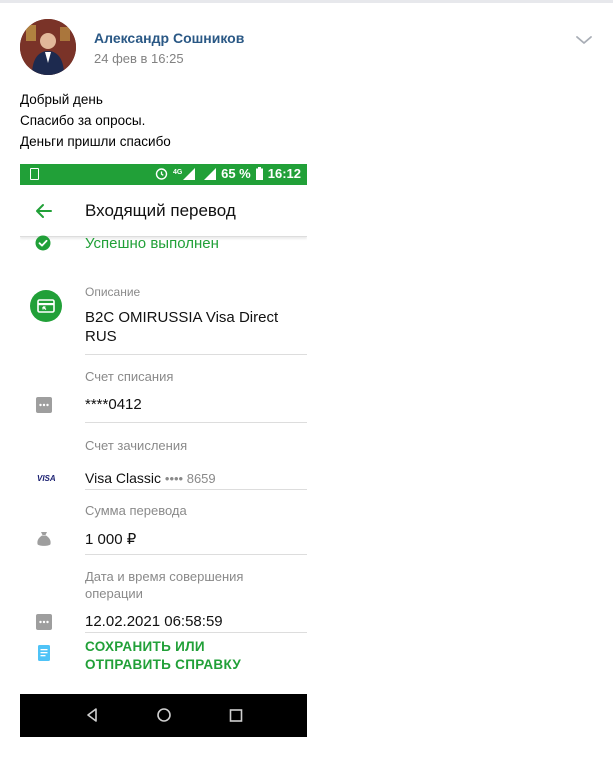 The image size is (613, 760). What do you see at coordinates (46, 478) in the screenshot?
I see `visa-icon: VISA` at bounding box center [46, 478].